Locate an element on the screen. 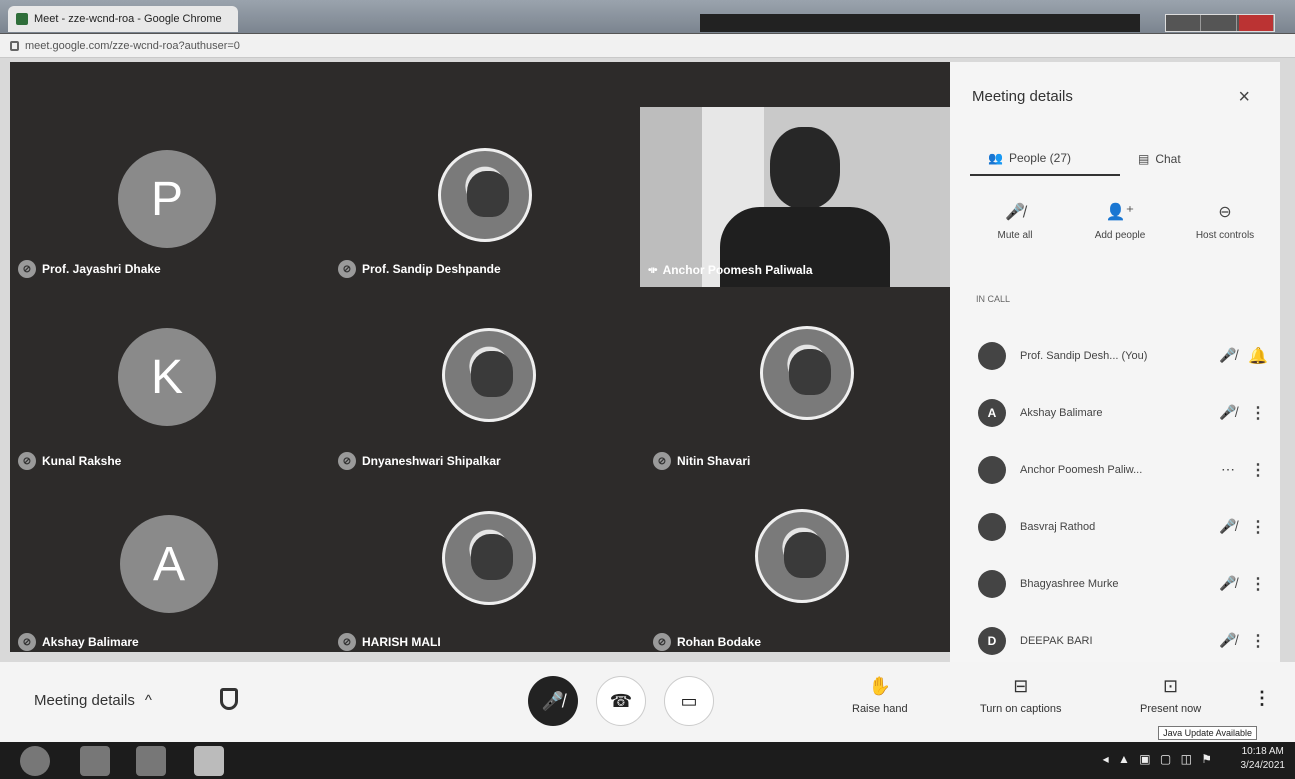 This screenshot has width=1295, height=779. person-name: DEEPAK BARI is located at coordinates (1056, 640).